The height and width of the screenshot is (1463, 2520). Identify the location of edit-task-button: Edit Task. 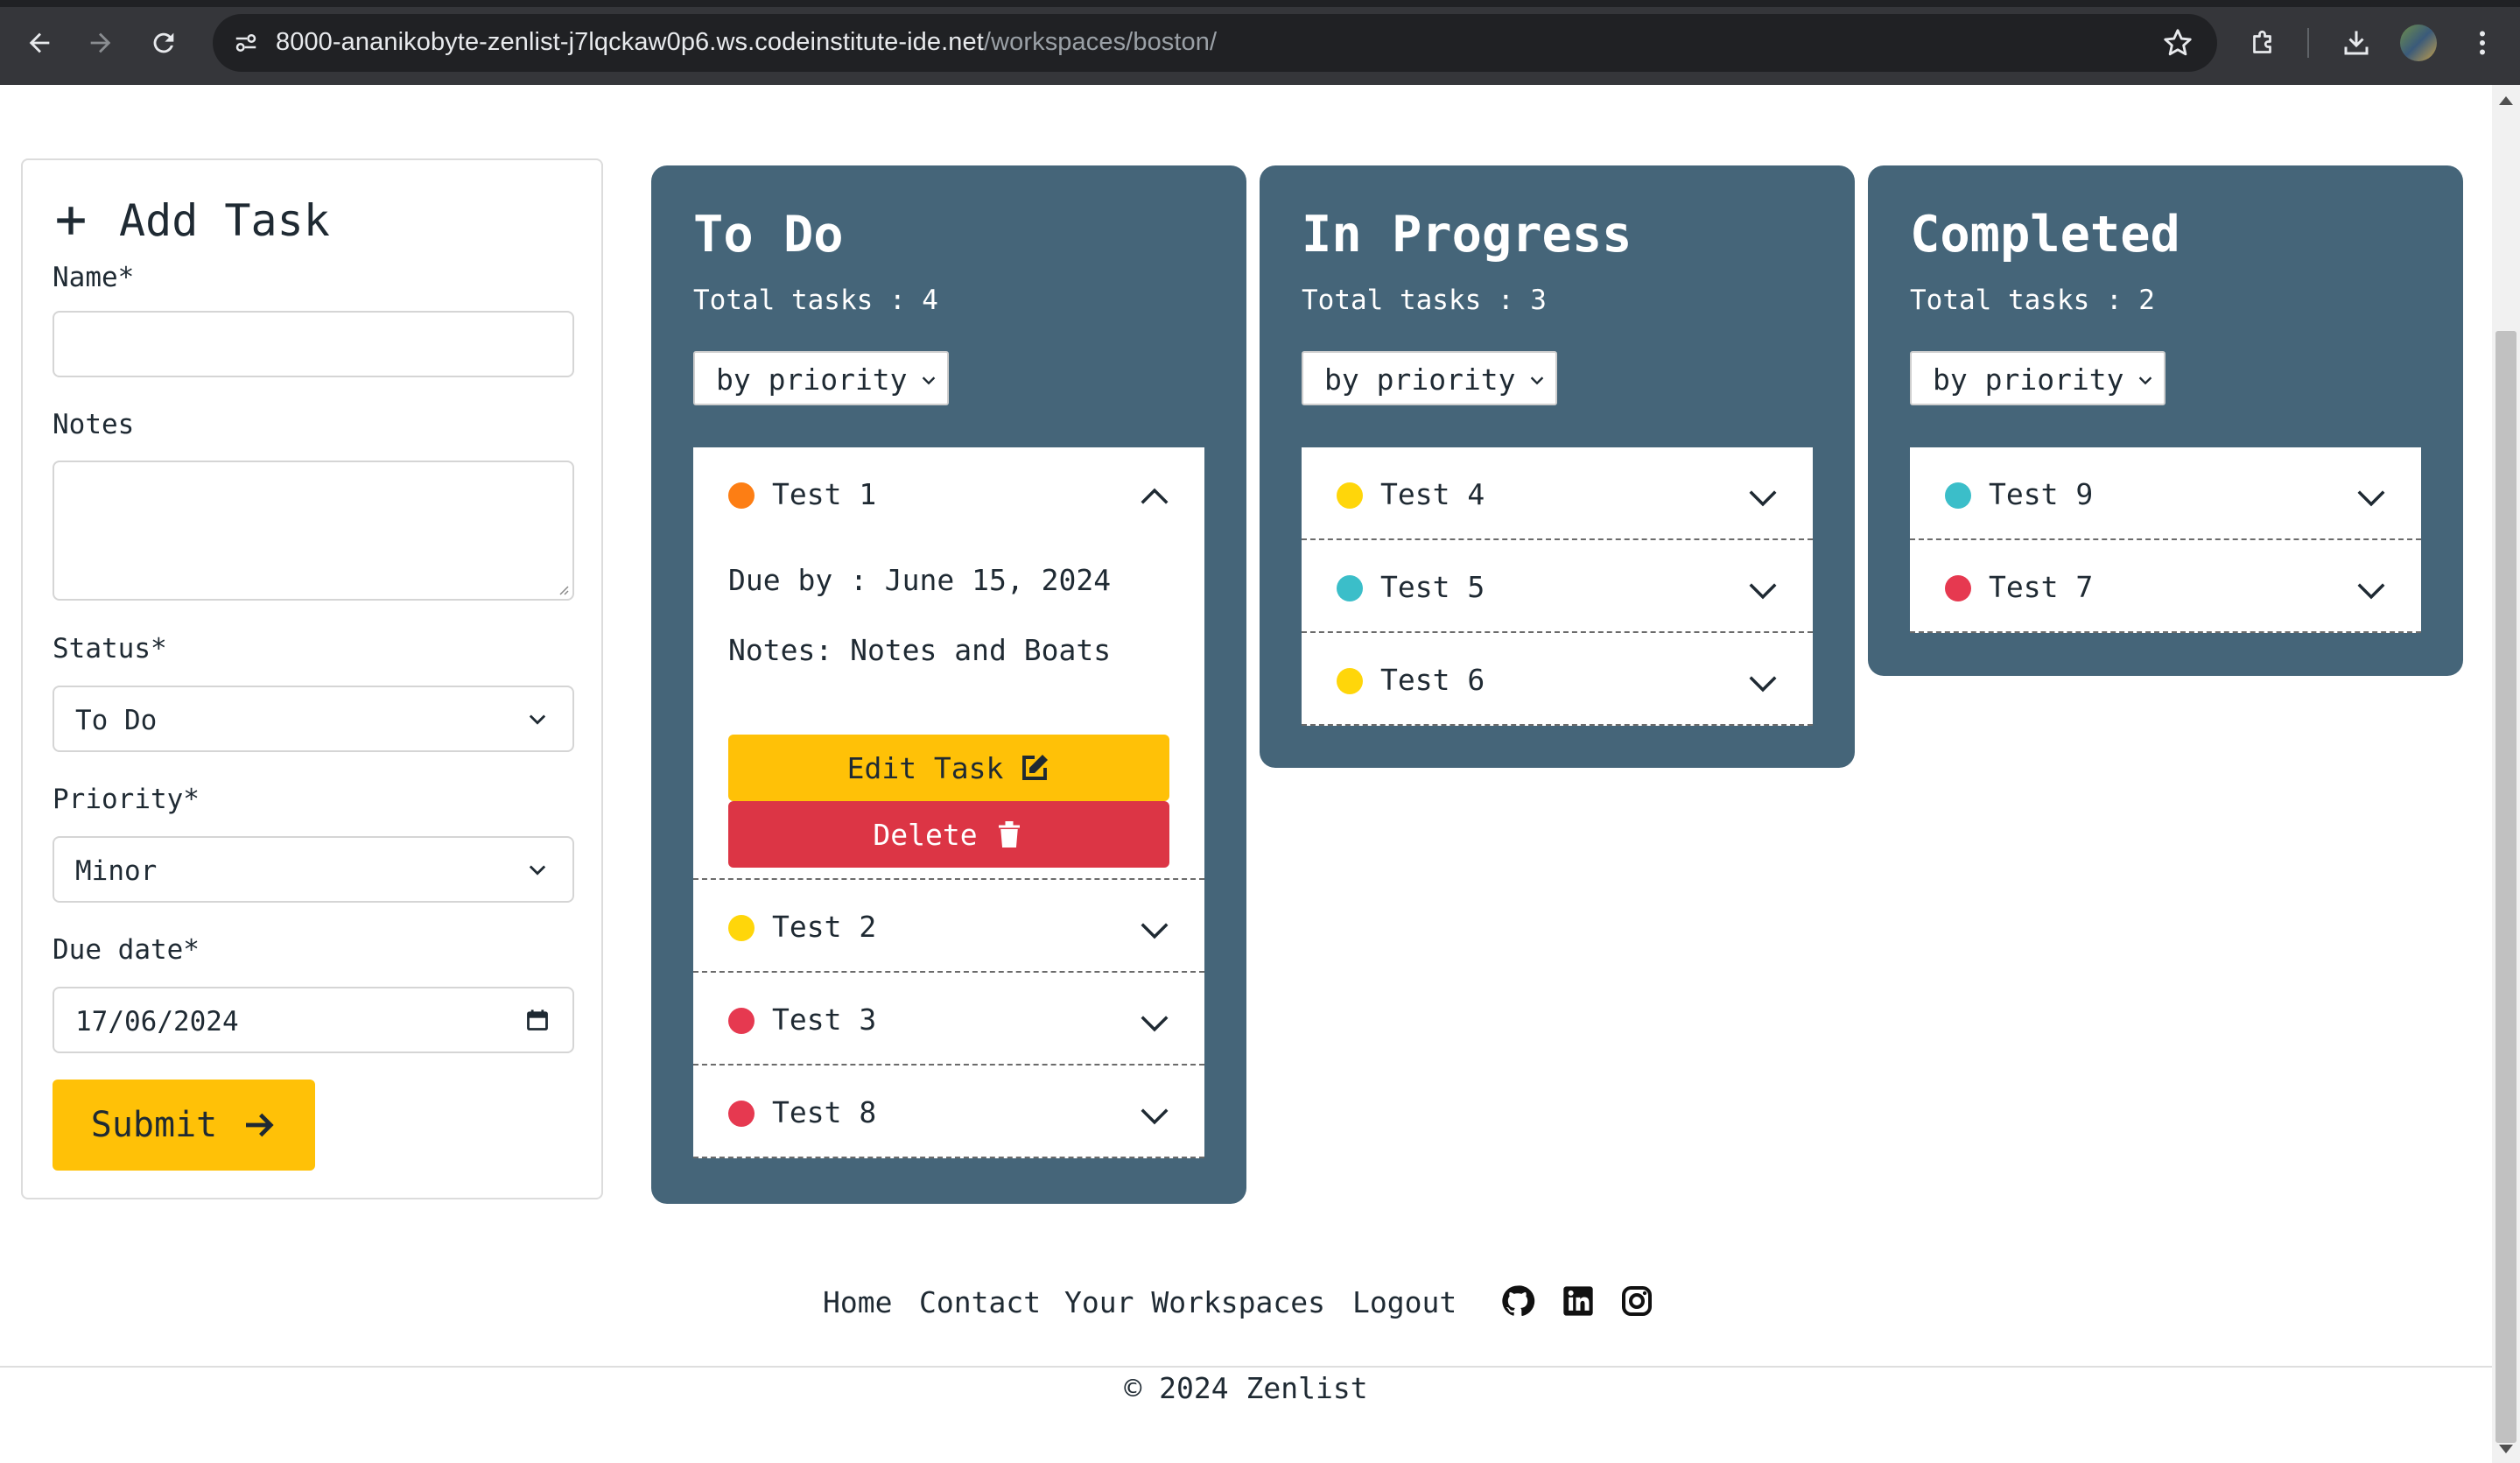
(948, 768).